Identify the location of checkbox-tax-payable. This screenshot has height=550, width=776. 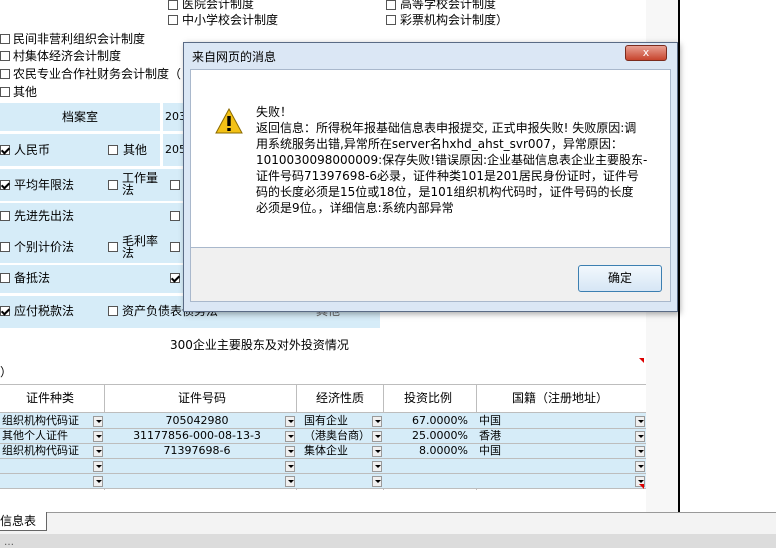
(5, 311).